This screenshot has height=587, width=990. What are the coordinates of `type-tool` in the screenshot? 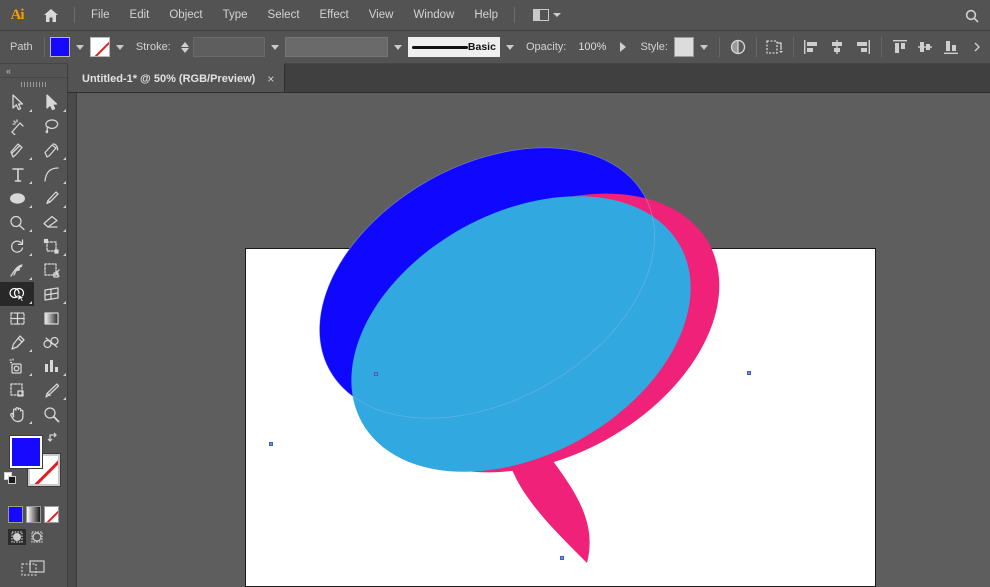 It's located at (17, 174).